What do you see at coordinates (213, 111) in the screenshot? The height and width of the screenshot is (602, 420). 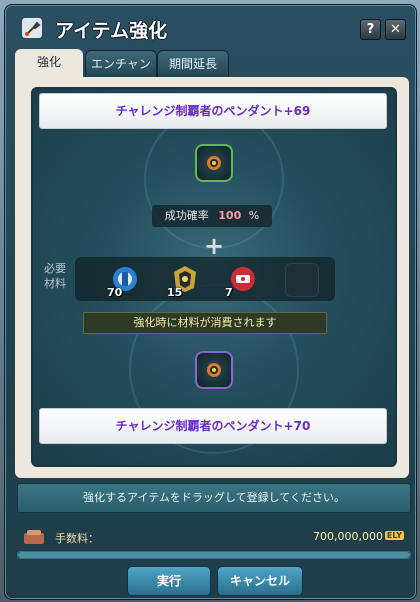 I see `current-item-name: チャレンジ制覇者のペンダント+69` at bounding box center [213, 111].